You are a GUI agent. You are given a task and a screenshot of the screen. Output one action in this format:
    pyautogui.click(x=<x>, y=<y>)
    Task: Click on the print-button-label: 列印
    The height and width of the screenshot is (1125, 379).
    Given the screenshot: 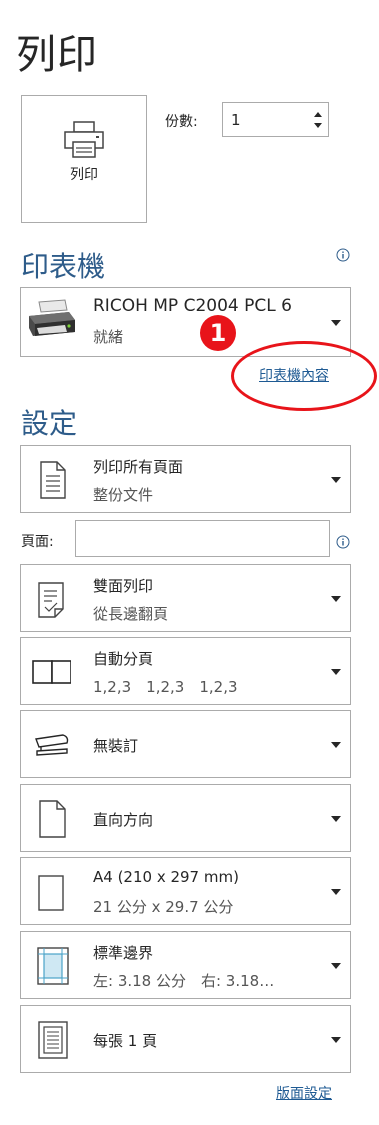 What is the action you would take?
    pyautogui.click(x=84, y=175)
    